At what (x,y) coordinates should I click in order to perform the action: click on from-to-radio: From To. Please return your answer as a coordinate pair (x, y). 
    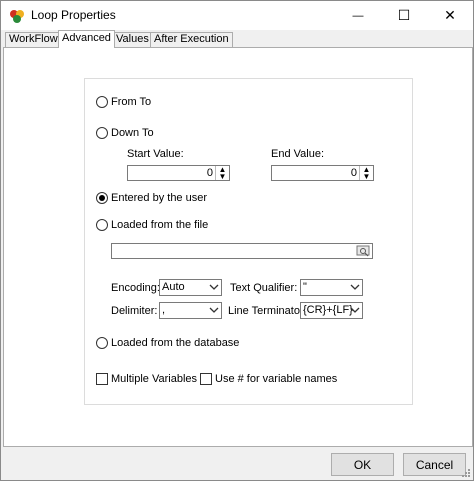
    Looking at the image, I should click on (123, 102).